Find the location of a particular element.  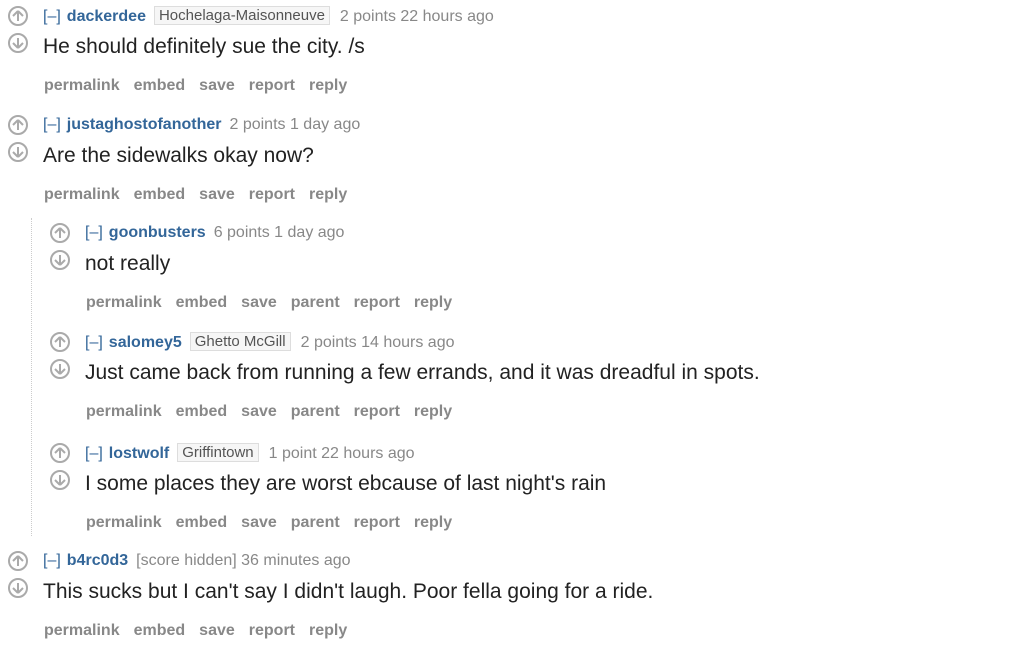

author-link: lostwolf is located at coordinates (139, 453).